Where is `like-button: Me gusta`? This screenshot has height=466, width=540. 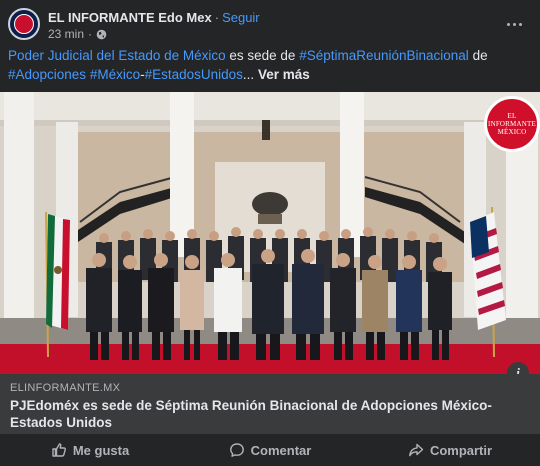
like-button: Me gusta is located at coordinates (90, 450).